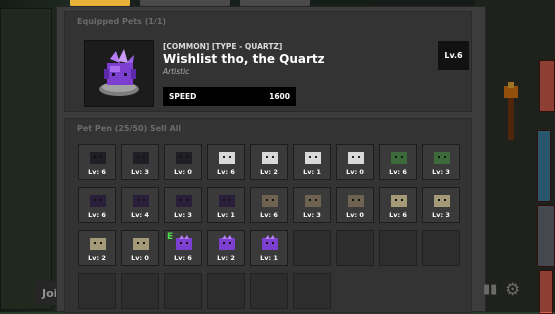 This screenshot has height=314, width=555. I want to click on stat-value: 1600, so click(279, 96).